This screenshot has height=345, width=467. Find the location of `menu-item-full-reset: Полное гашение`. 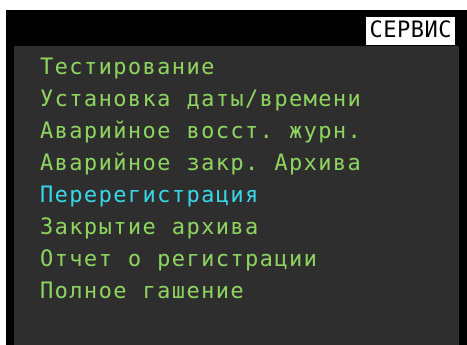

menu-item-full-reset: Полное гашение is located at coordinates (201, 292).